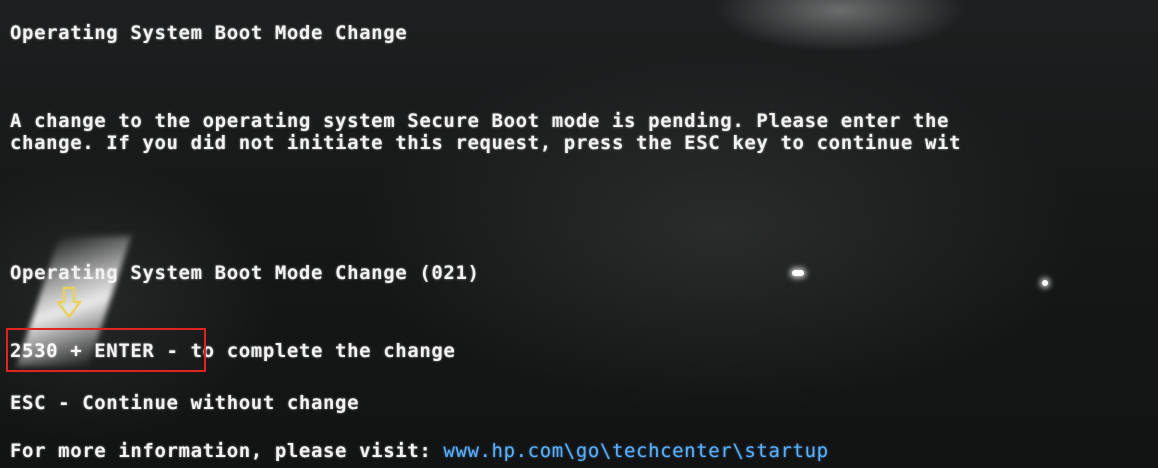  I want to click on screen-title: Operating System Boot Mode Change, so click(209, 33).